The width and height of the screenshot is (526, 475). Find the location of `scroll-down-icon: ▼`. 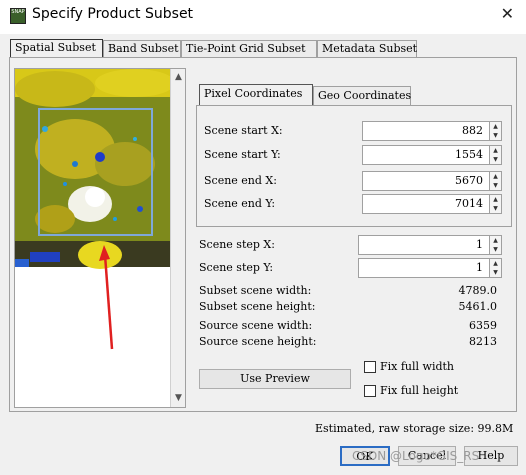

scroll-down-icon: ▼ is located at coordinates (178, 398).